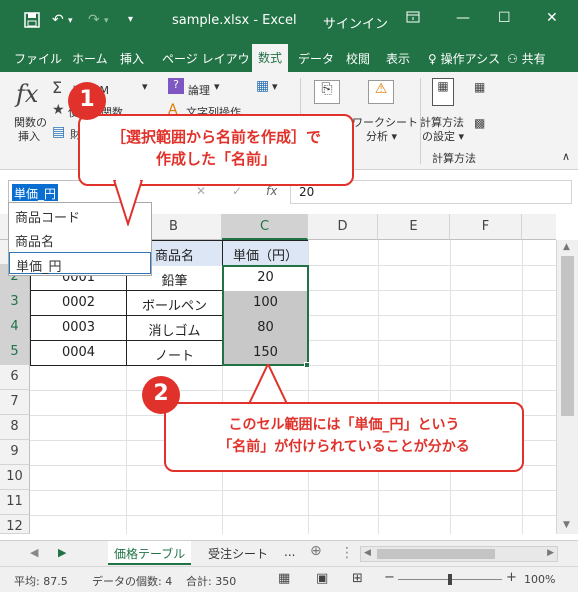 The image size is (578, 592). Describe the element at coordinates (15, 524) in the screenshot. I see `row-header: 12` at that location.